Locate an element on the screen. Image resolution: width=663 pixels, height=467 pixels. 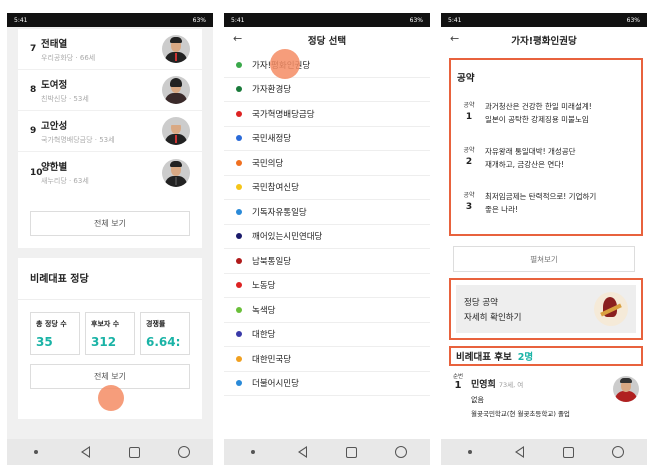
candidate-row: 9 고안성국가혁명배당금당 · 53세 is located at coordinates (110, 131).